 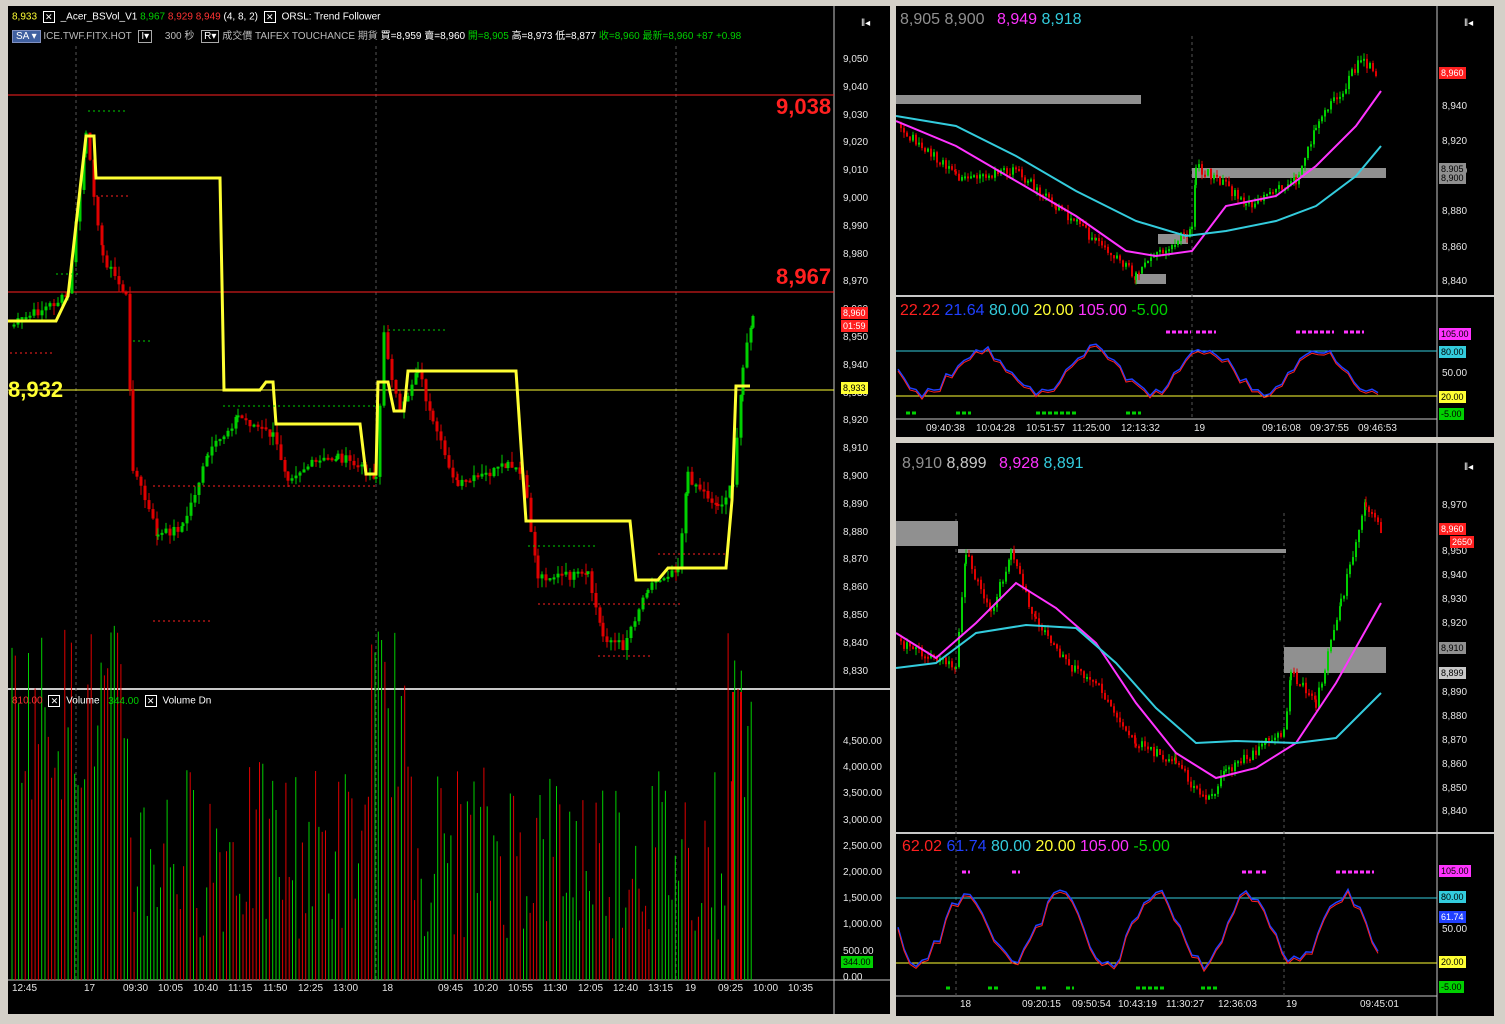 What do you see at coordinates (451, 988) in the screenshot?
I see `time-tick: 09:45` at bounding box center [451, 988].